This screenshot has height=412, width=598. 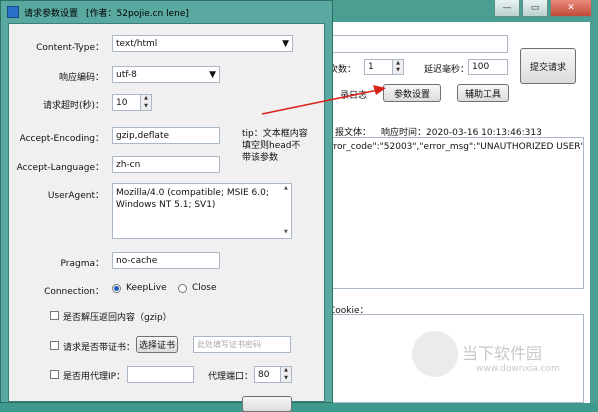 What do you see at coordinates (320, 102) in the screenshot?
I see `arrow-line` at bounding box center [320, 102].